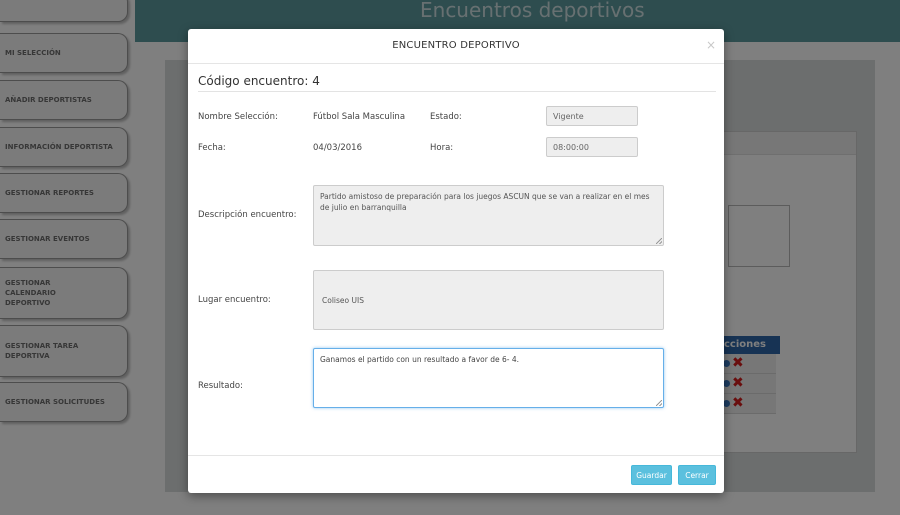 This screenshot has width=900, height=515. I want to click on divider, so click(457, 91).